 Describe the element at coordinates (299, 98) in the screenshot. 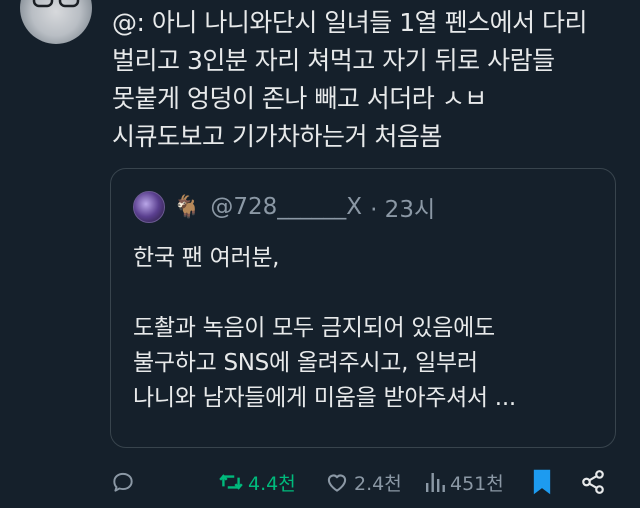

I see `tweet-text-line: 못붙게 엉덩이 존나 빼고 서더라 ㅅㅂ` at that location.